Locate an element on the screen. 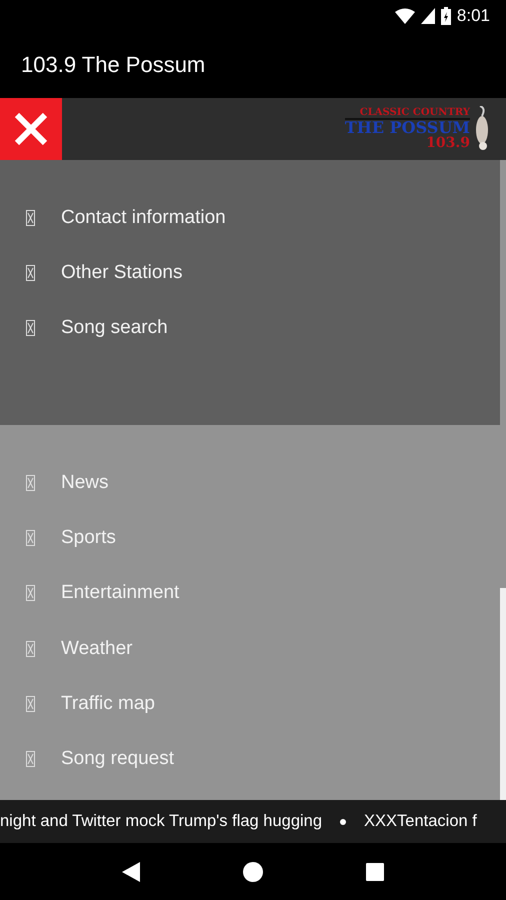 The image size is (506, 900). logo-frequency: 103.9 is located at coordinates (448, 143).